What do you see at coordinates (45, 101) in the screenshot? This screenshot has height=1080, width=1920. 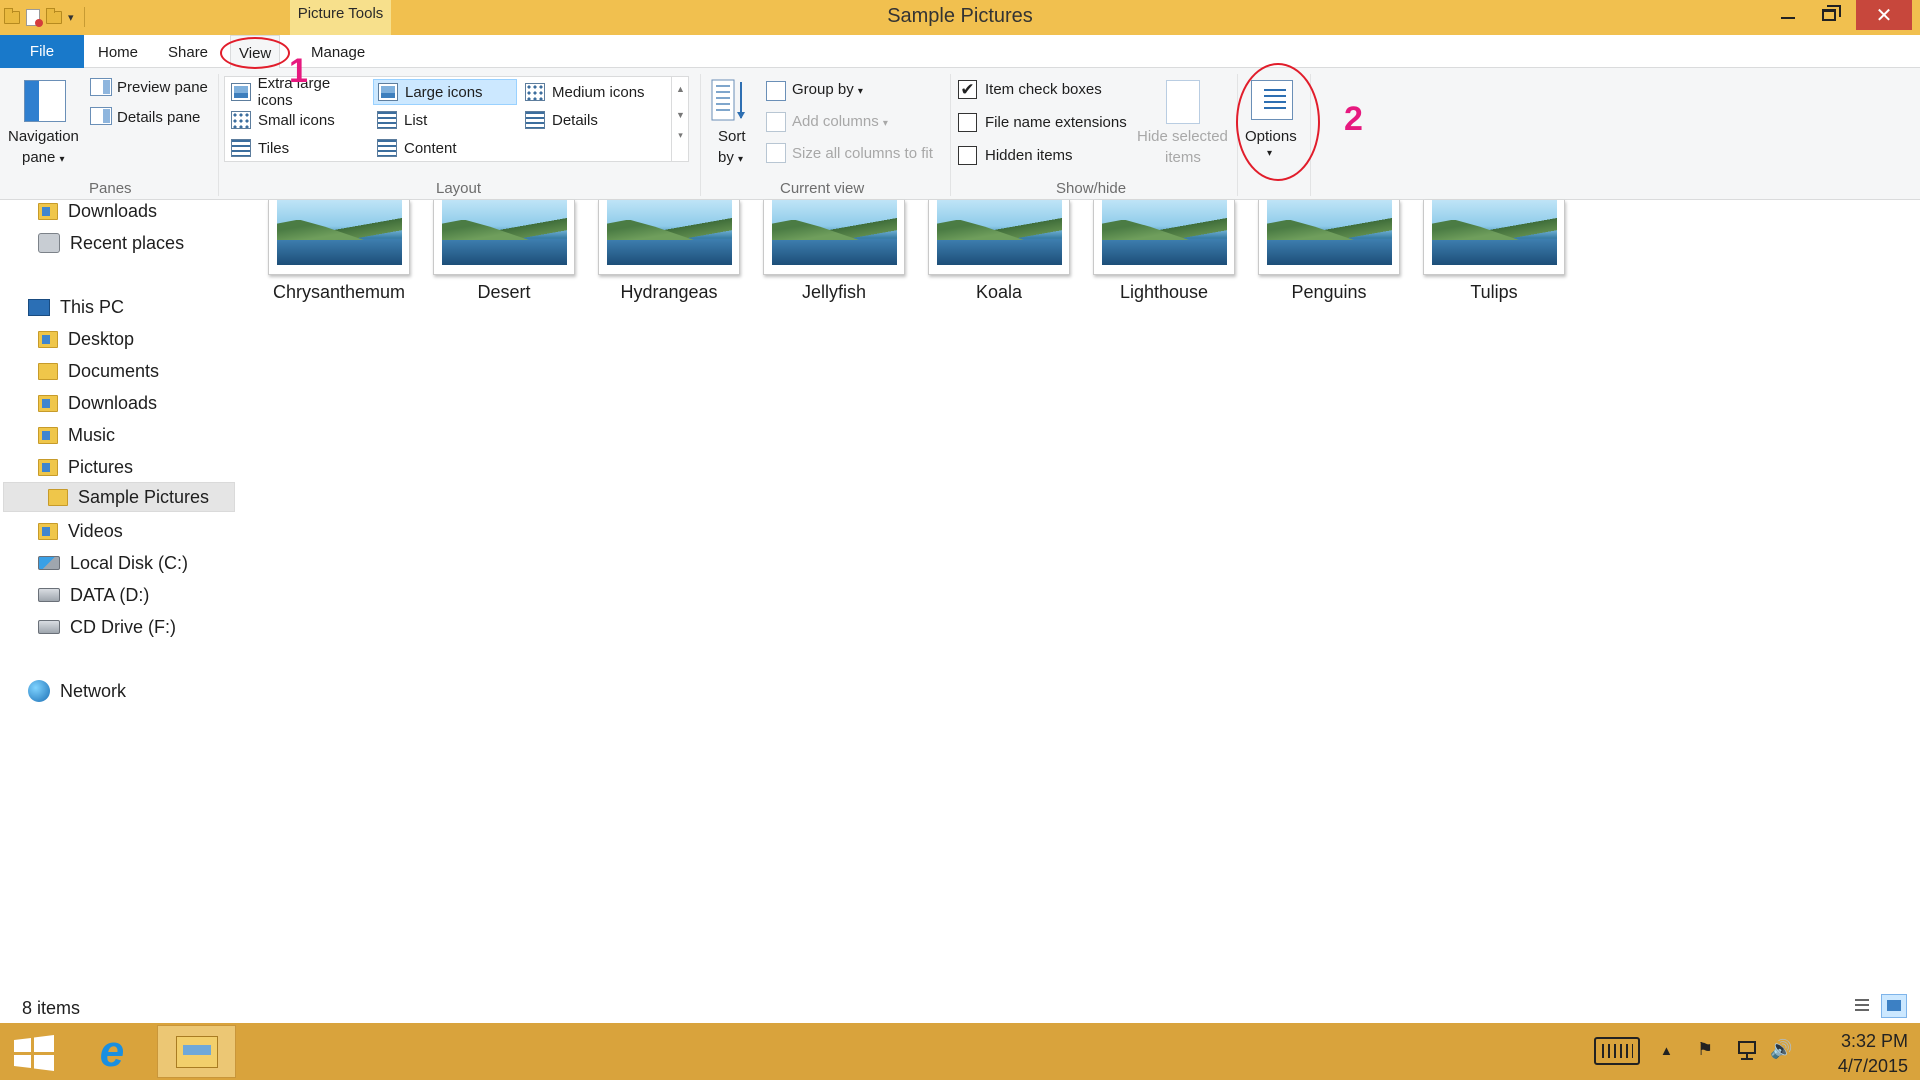 I see `navigation-pane-icon` at bounding box center [45, 101].